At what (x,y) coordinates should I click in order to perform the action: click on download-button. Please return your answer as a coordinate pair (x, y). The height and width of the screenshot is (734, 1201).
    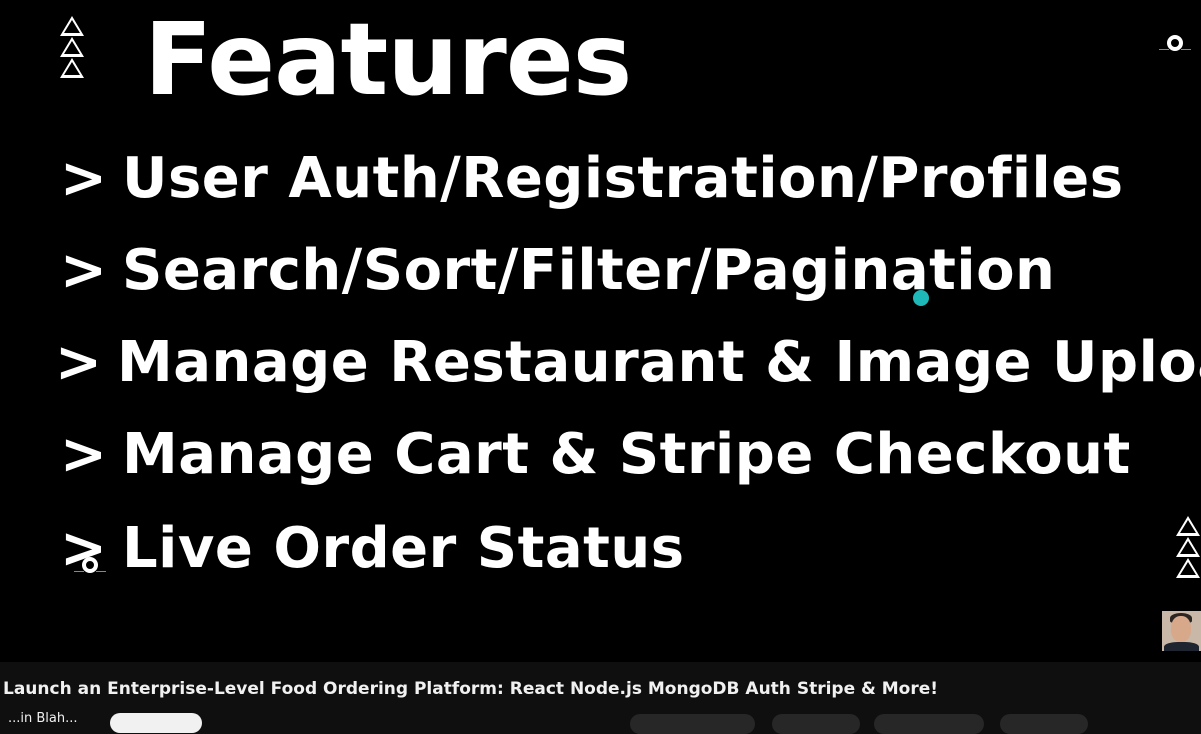
    Looking at the image, I should click on (929, 724).